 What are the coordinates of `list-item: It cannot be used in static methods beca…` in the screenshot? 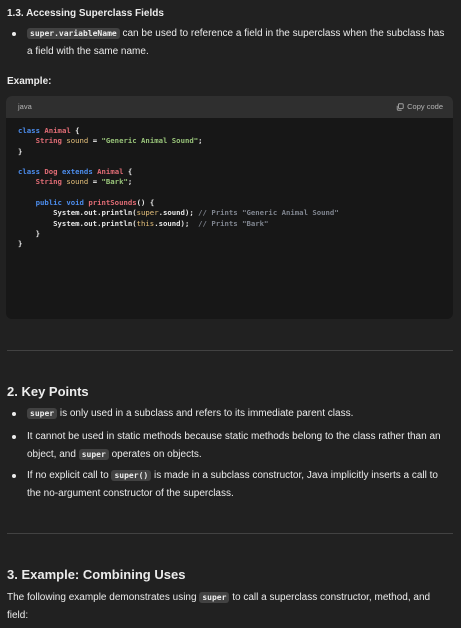 It's located at (232, 445).